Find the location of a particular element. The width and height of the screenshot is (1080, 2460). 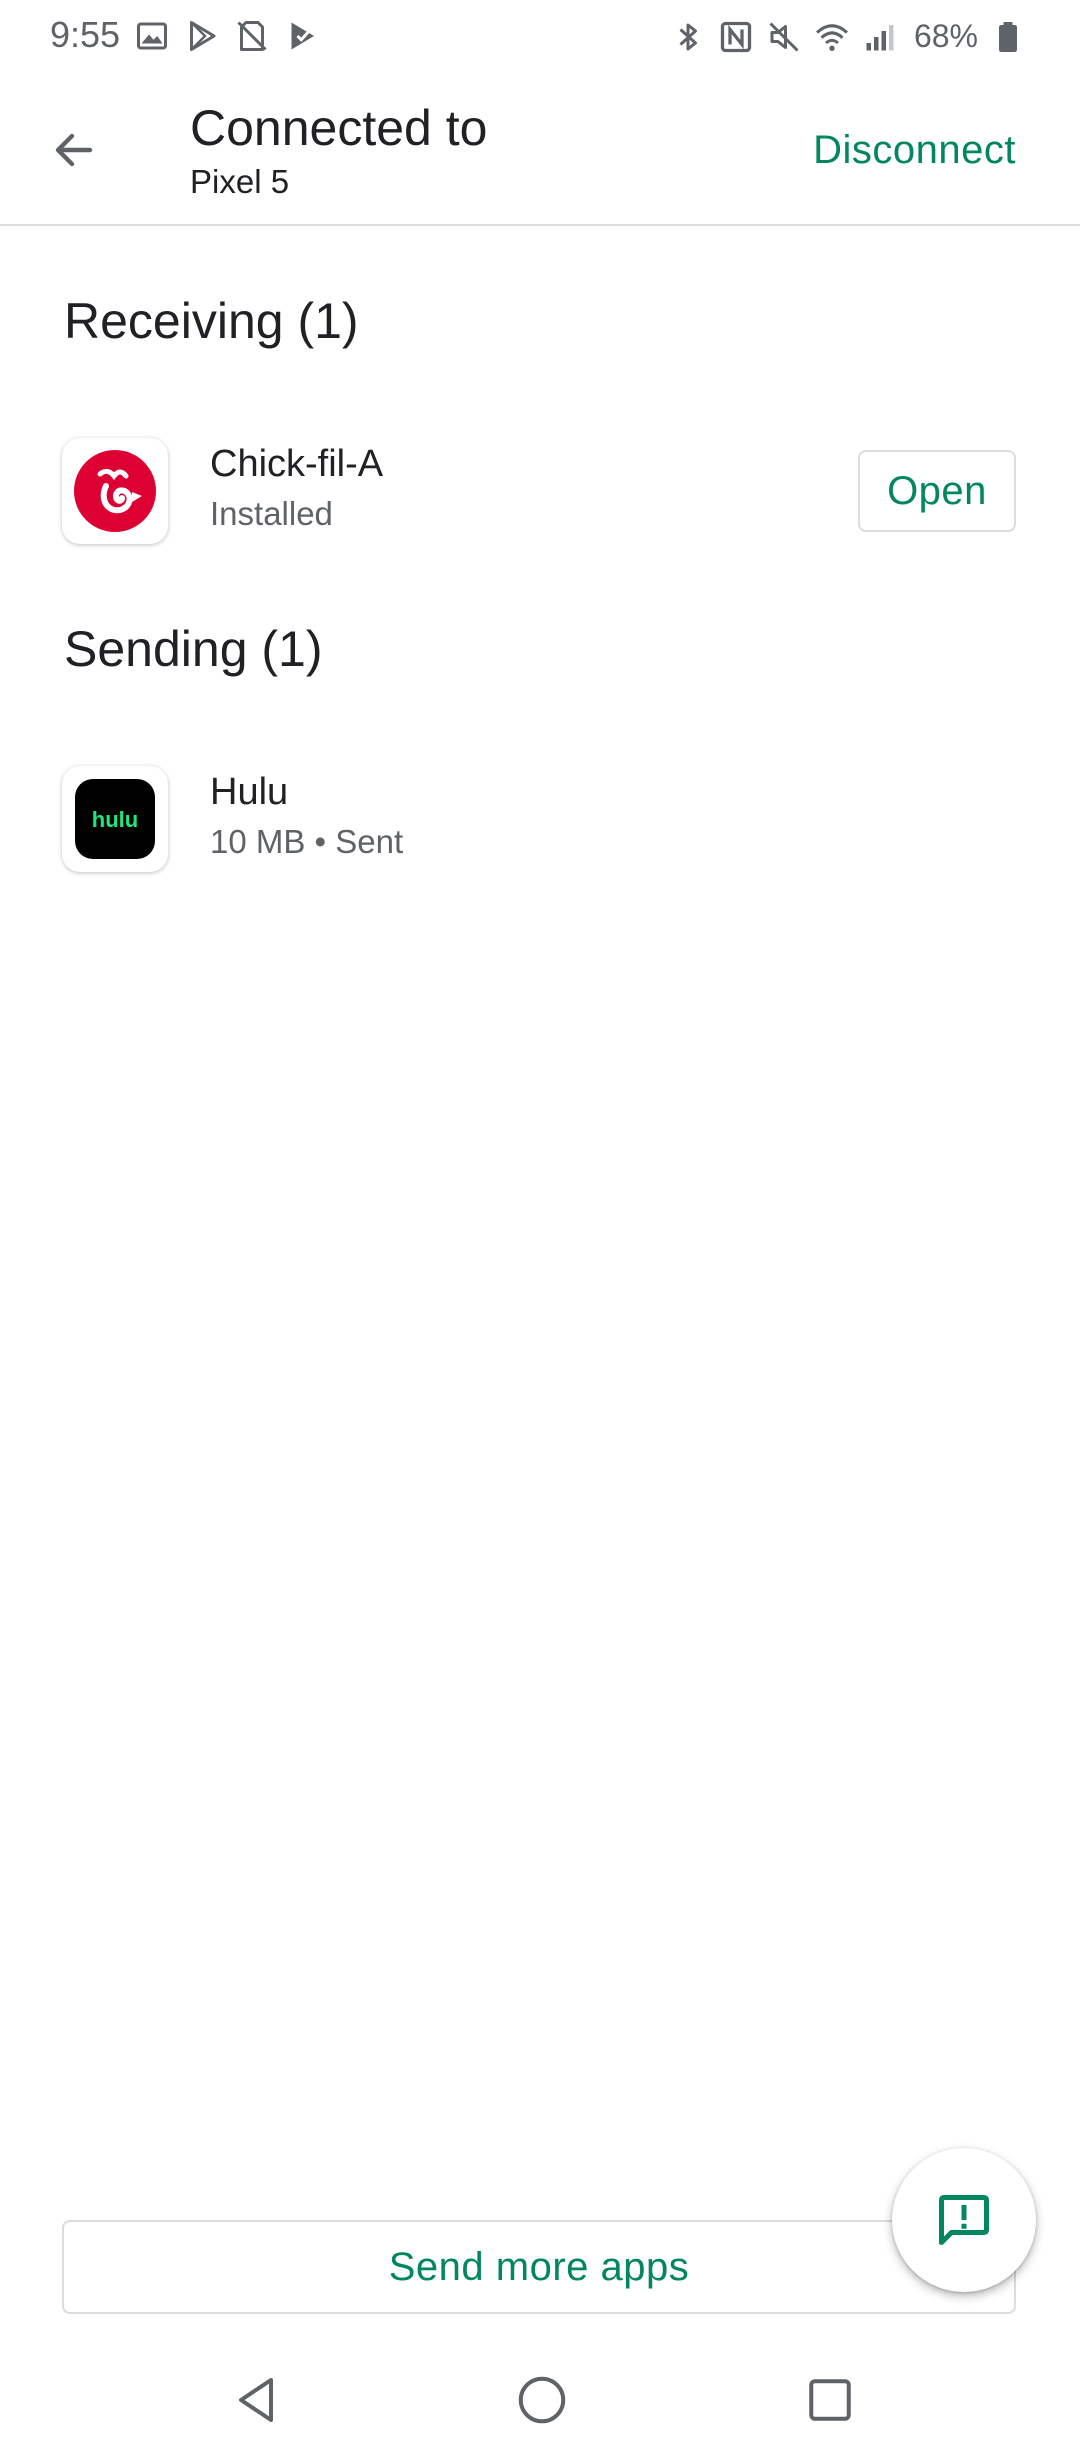

arrow-back-icon is located at coordinates (74, 150).